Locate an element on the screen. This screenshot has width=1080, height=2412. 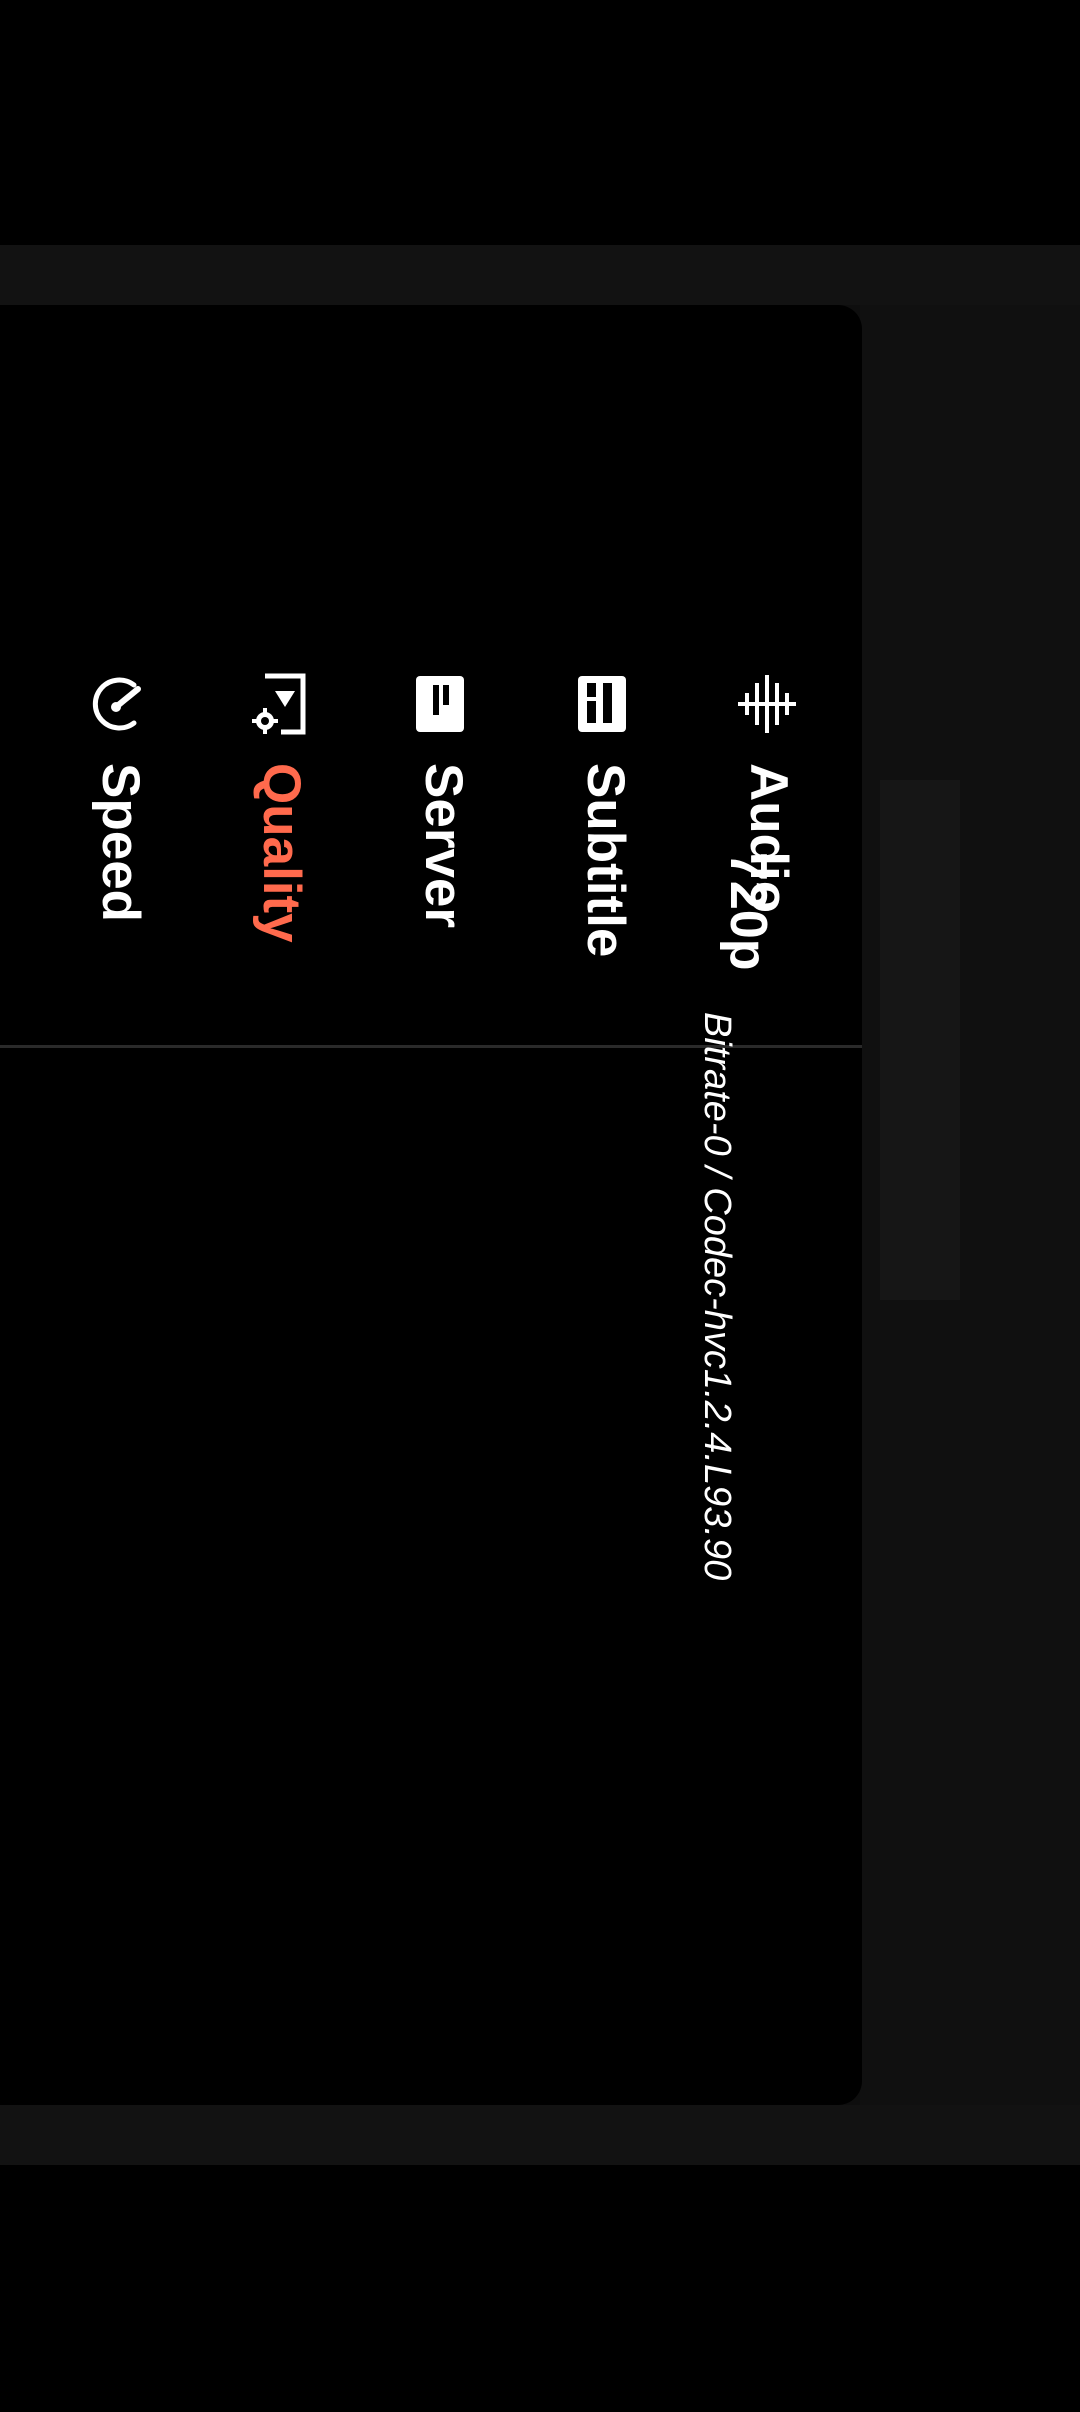
tab-subtitle: Subtitle is located at coordinates (605, 833).